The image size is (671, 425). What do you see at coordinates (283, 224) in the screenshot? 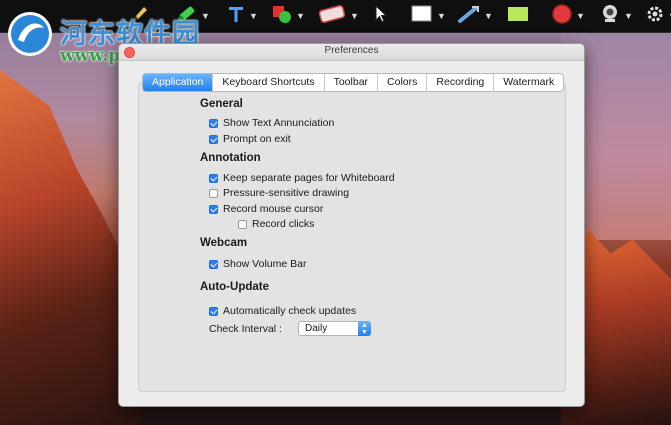
I see `record-clicks-label: Record clicks` at bounding box center [283, 224].